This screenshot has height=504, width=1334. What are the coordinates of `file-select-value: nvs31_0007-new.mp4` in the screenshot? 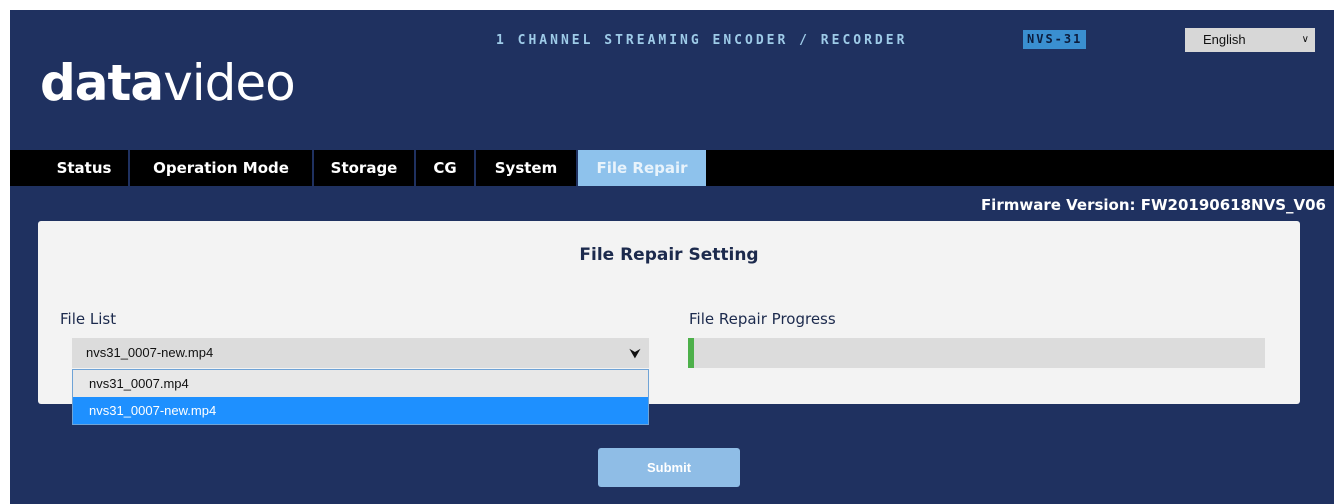 It's located at (150, 352).